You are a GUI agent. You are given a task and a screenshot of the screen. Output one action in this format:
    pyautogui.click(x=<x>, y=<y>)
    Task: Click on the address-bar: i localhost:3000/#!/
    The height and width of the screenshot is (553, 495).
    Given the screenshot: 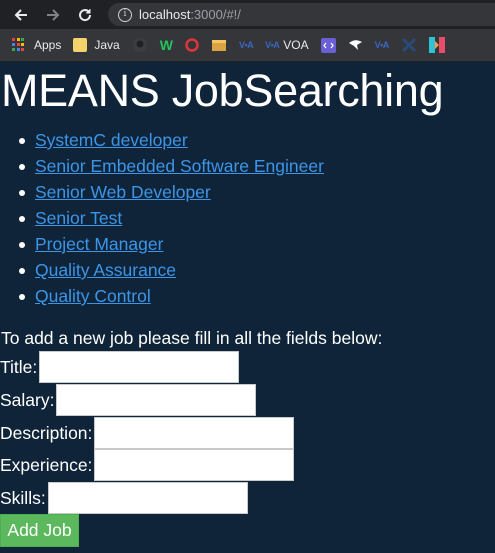 What is the action you would take?
    pyautogui.click(x=301, y=14)
    